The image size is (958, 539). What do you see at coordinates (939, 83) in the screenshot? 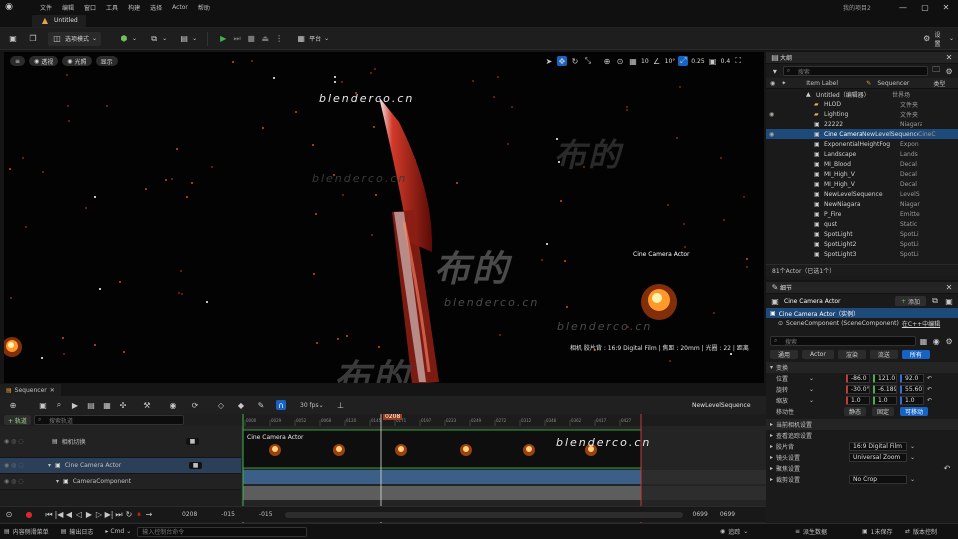
I see `col-type: 类型` at bounding box center [939, 83].